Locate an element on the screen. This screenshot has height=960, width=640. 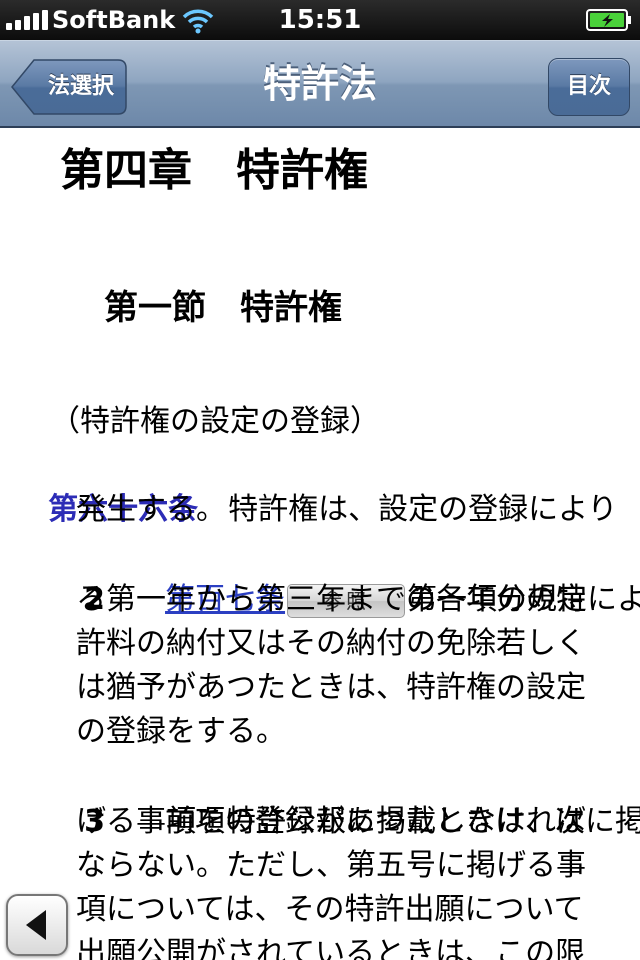
status-bar: SoftBank 15:51 is located at coordinates (320, 20).